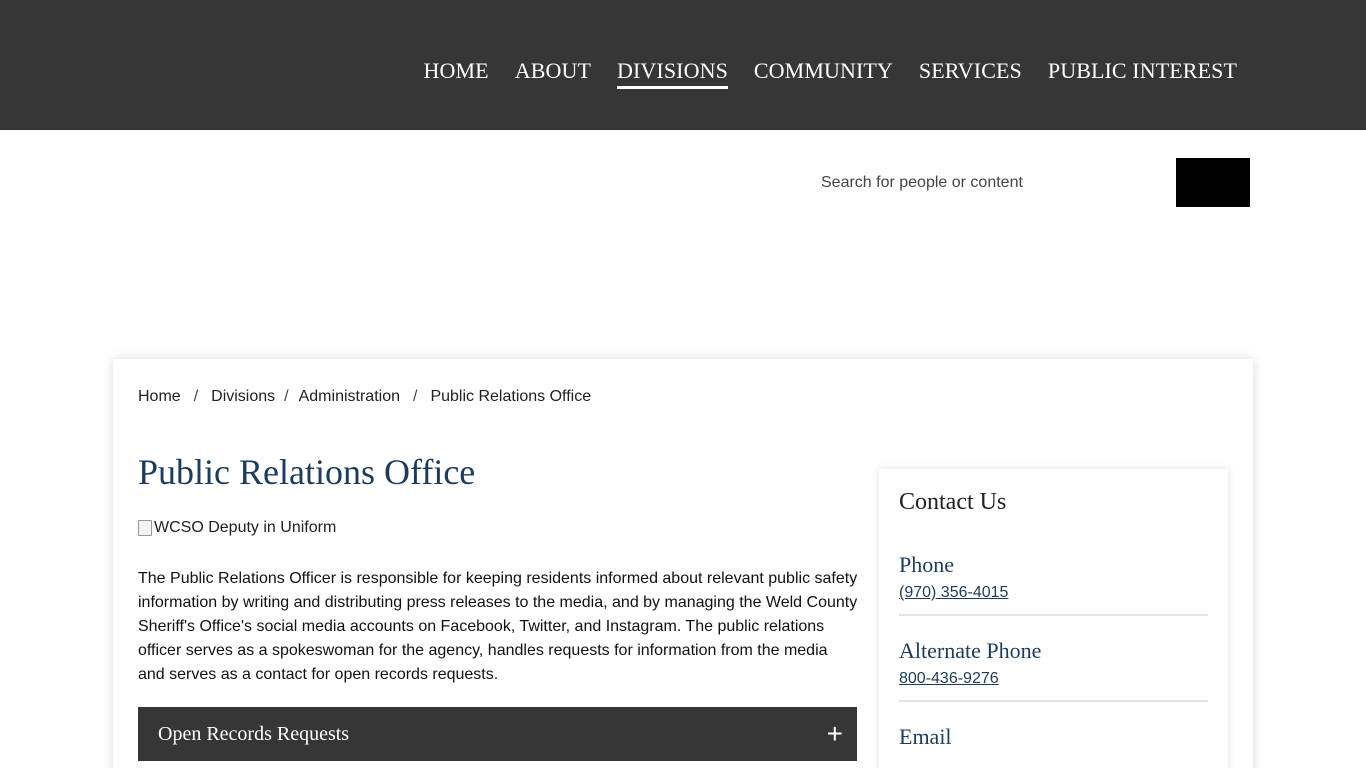 Image resolution: width=1366 pixels, height=768 pixels. What do you see at coordinates (553, 73) in the screenshot?
I see `nav-about: ABOUT` at bounding box center [553, 73].